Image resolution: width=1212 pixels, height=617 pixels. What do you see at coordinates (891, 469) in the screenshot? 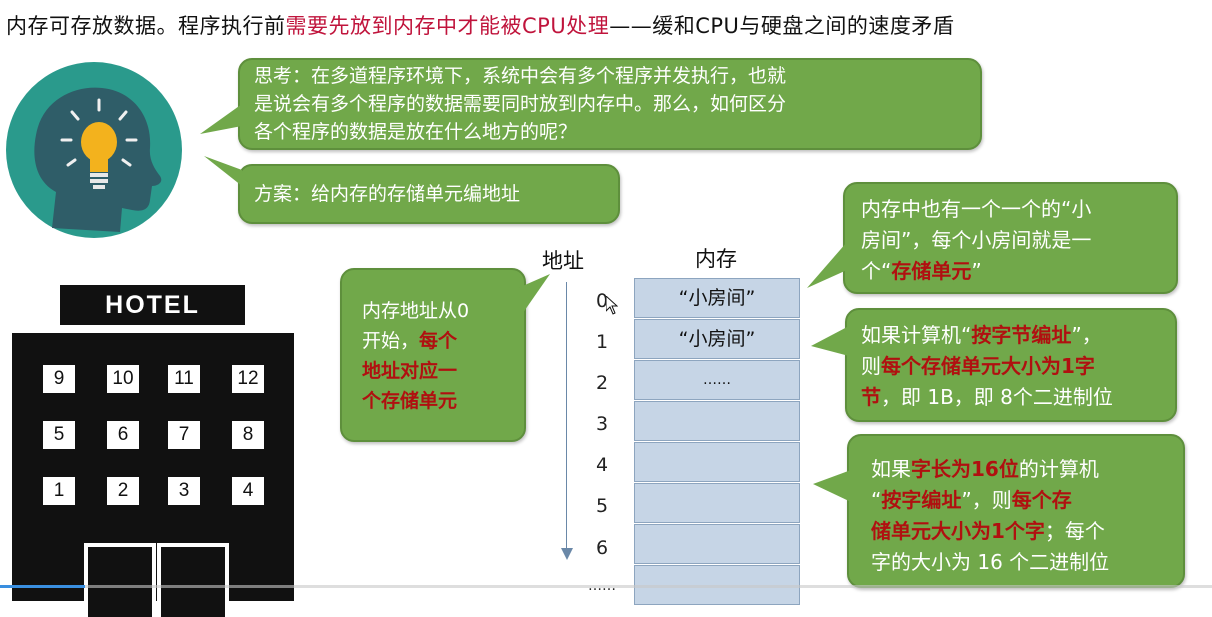
I see `word-line-1a: 如果` at bounding box center [891, 469].